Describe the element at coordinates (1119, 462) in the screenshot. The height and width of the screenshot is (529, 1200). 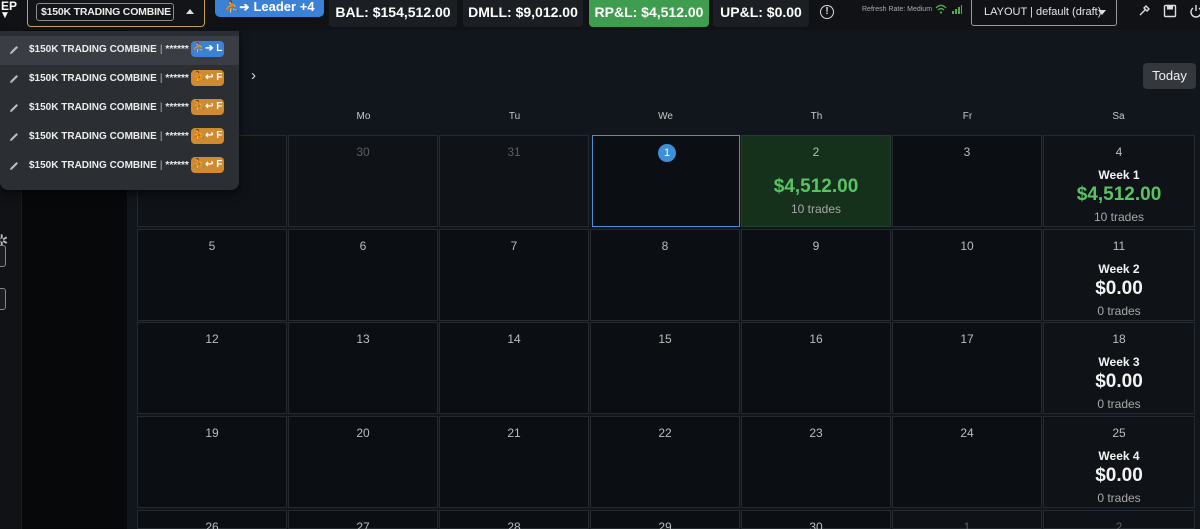
I see `week-summary: 25 Week 4 $0.00 0 trades` at that location.